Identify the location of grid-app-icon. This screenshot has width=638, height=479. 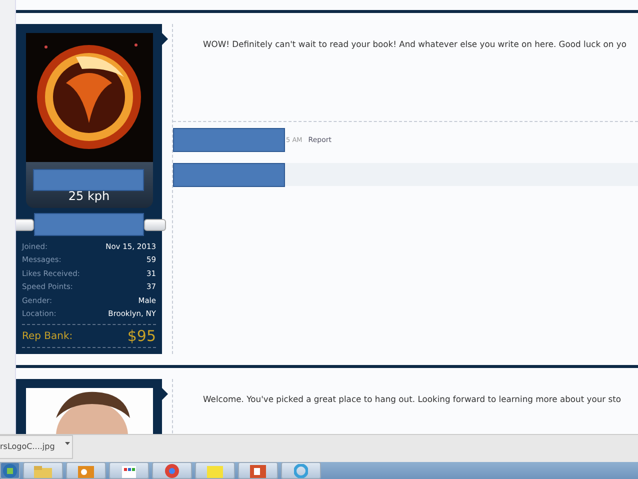
(129, 470).